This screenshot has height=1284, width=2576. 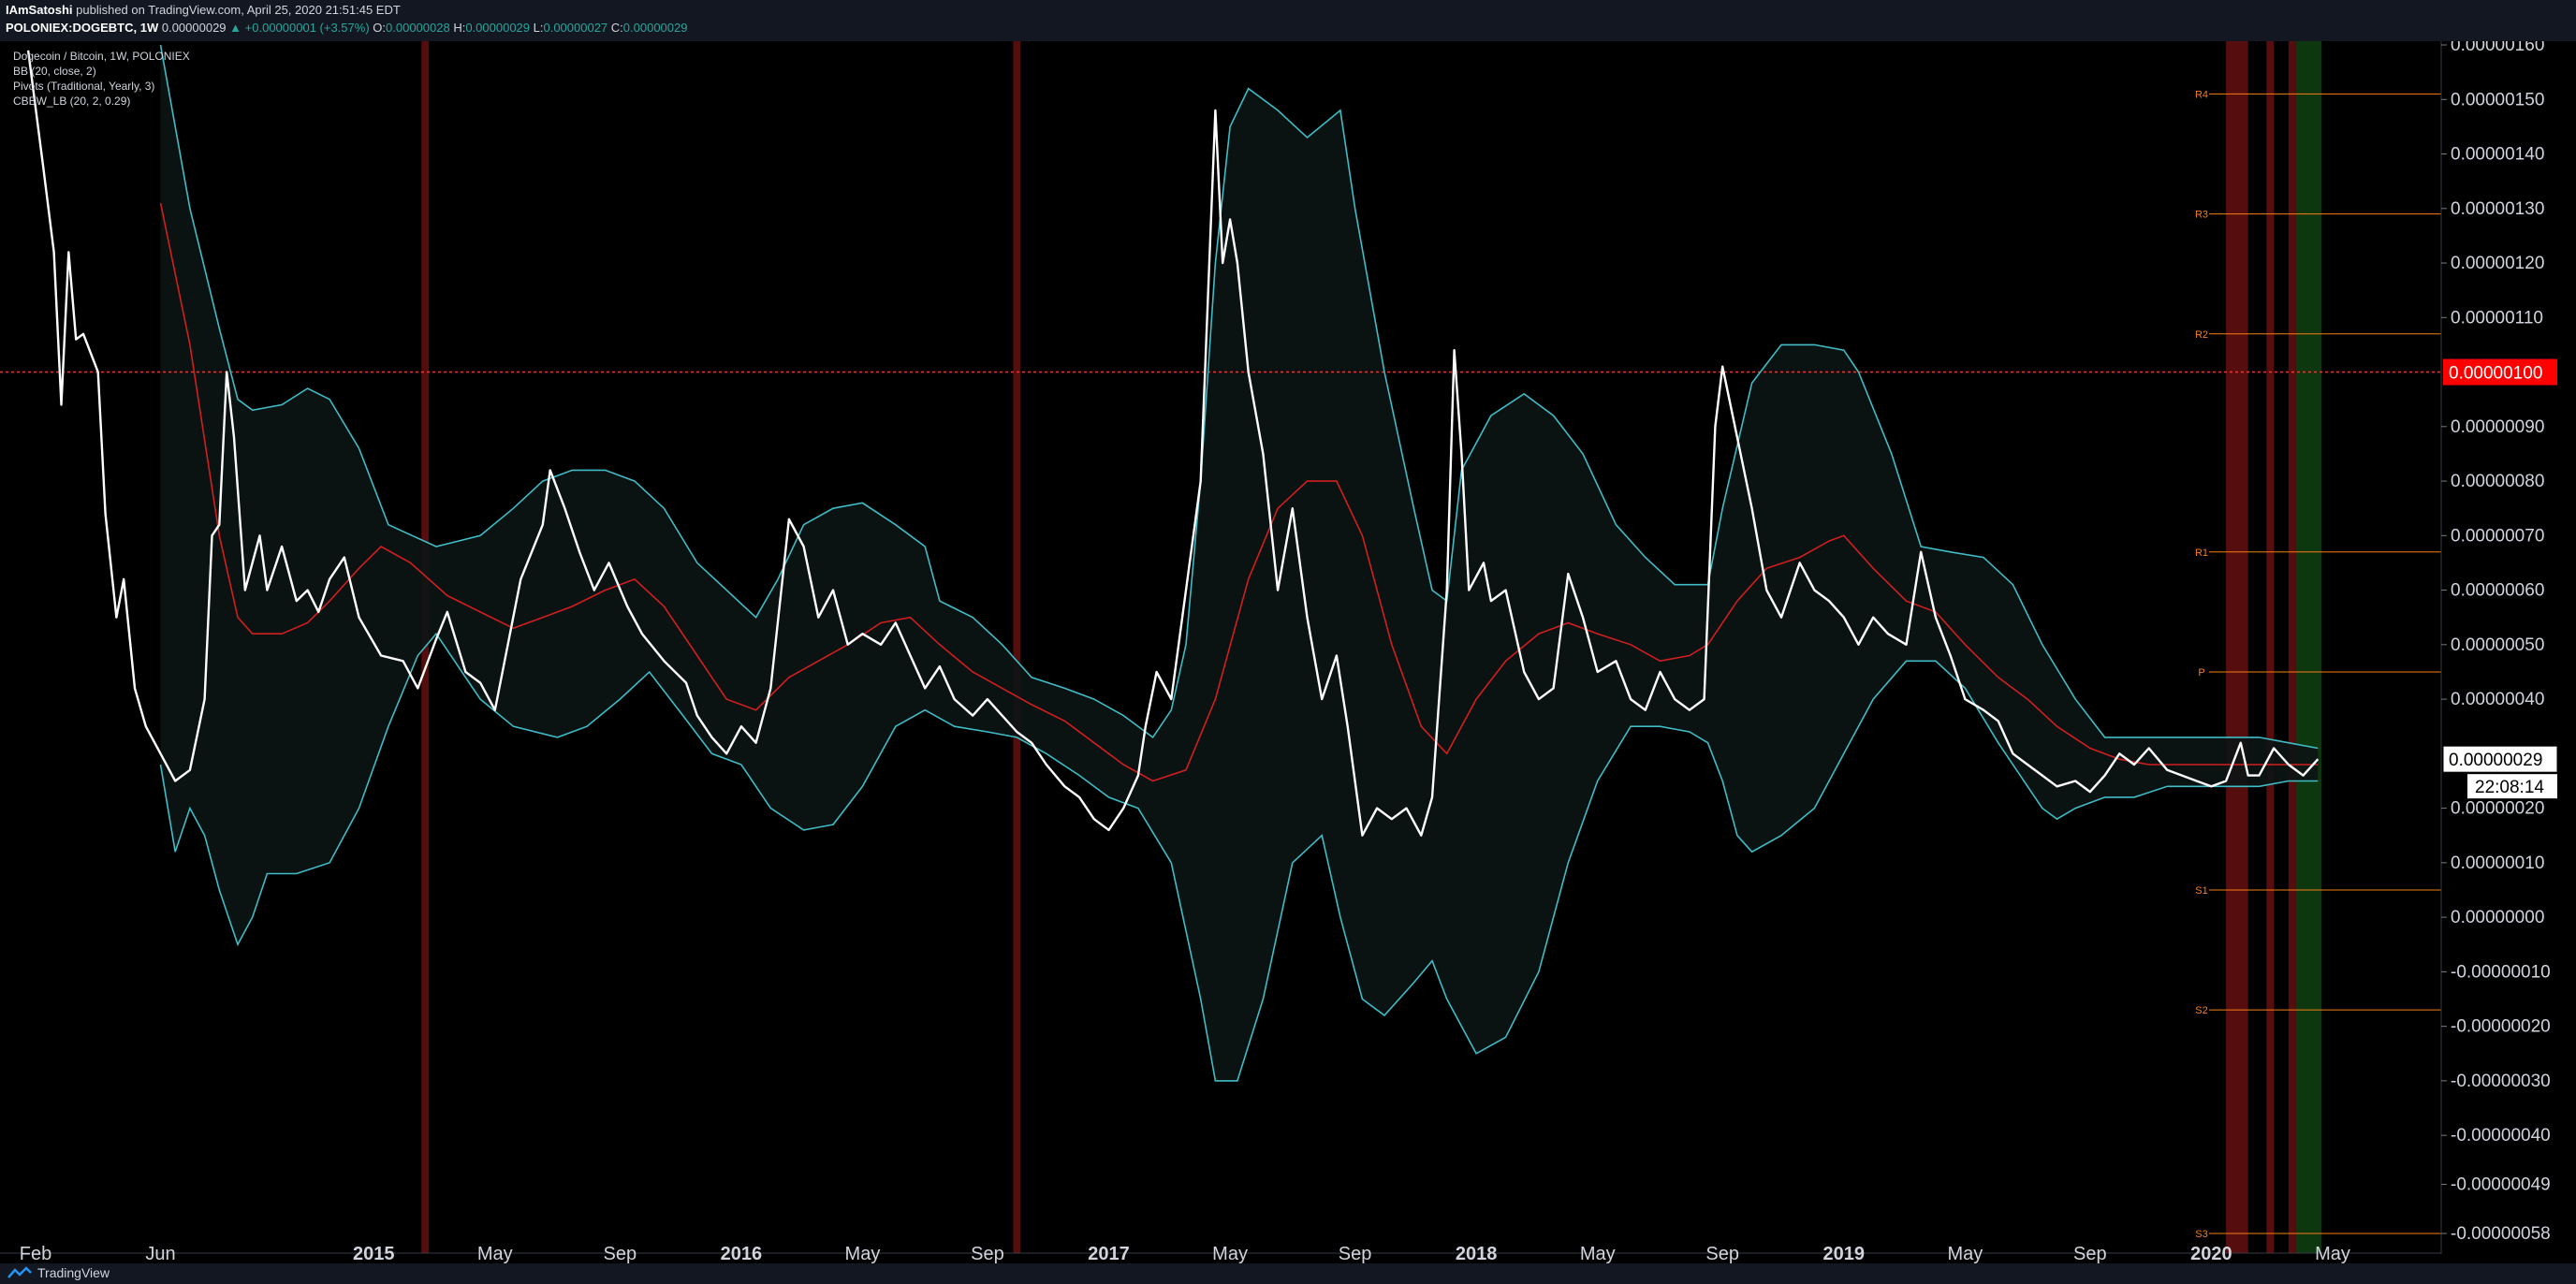 I want to click on pivot-label-p: P, so click(x=2201, y=672).